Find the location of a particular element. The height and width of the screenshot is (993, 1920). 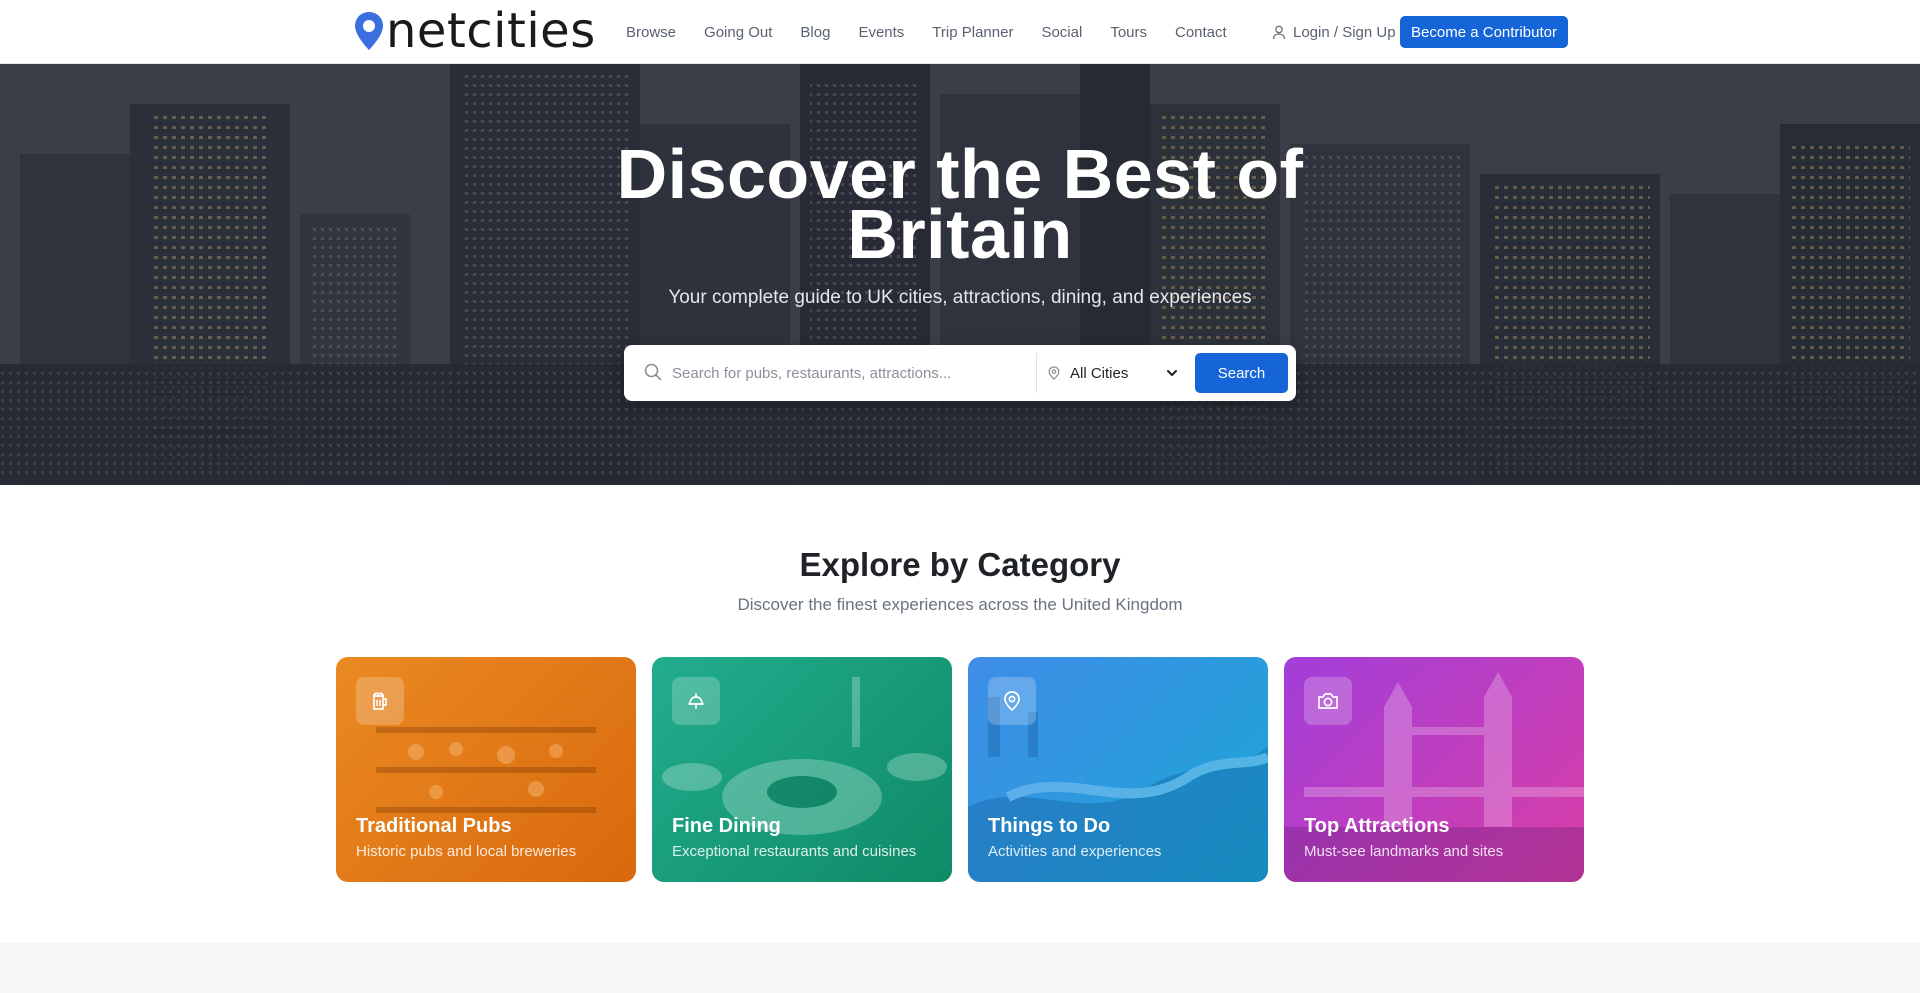

nav-link-tours: Tours is located at coordinates (1128, 32).